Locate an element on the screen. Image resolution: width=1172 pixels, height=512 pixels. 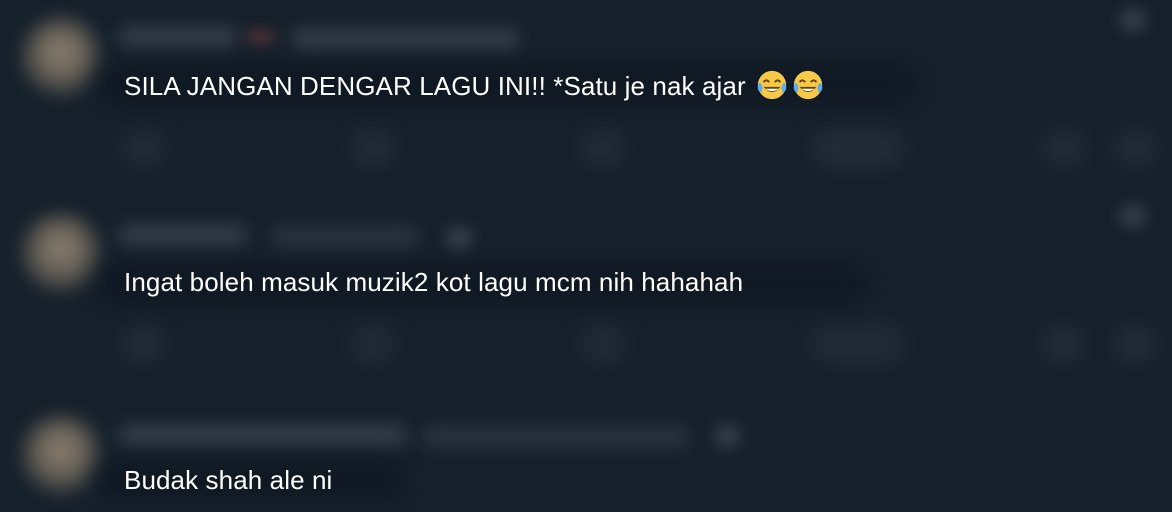
handle-timestamp-blurred is located at coordinates (405, 39).